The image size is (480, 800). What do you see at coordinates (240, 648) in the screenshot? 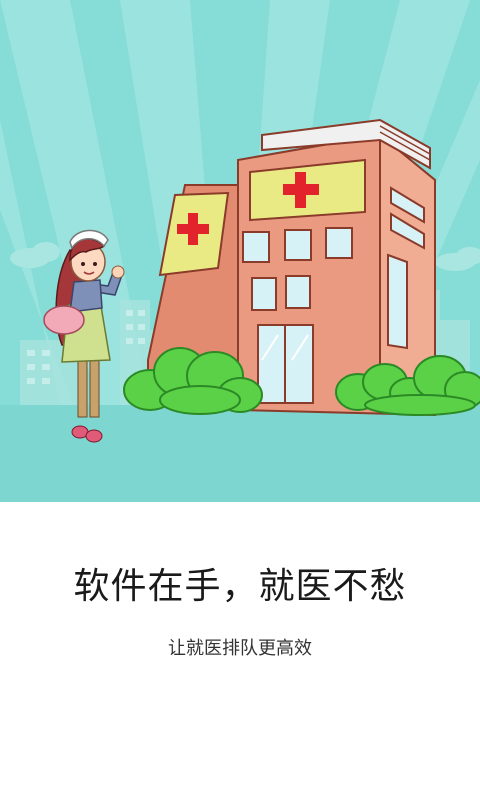
I see `splash-subline: 让就医排队更高效` at bounding box center [240, 648].